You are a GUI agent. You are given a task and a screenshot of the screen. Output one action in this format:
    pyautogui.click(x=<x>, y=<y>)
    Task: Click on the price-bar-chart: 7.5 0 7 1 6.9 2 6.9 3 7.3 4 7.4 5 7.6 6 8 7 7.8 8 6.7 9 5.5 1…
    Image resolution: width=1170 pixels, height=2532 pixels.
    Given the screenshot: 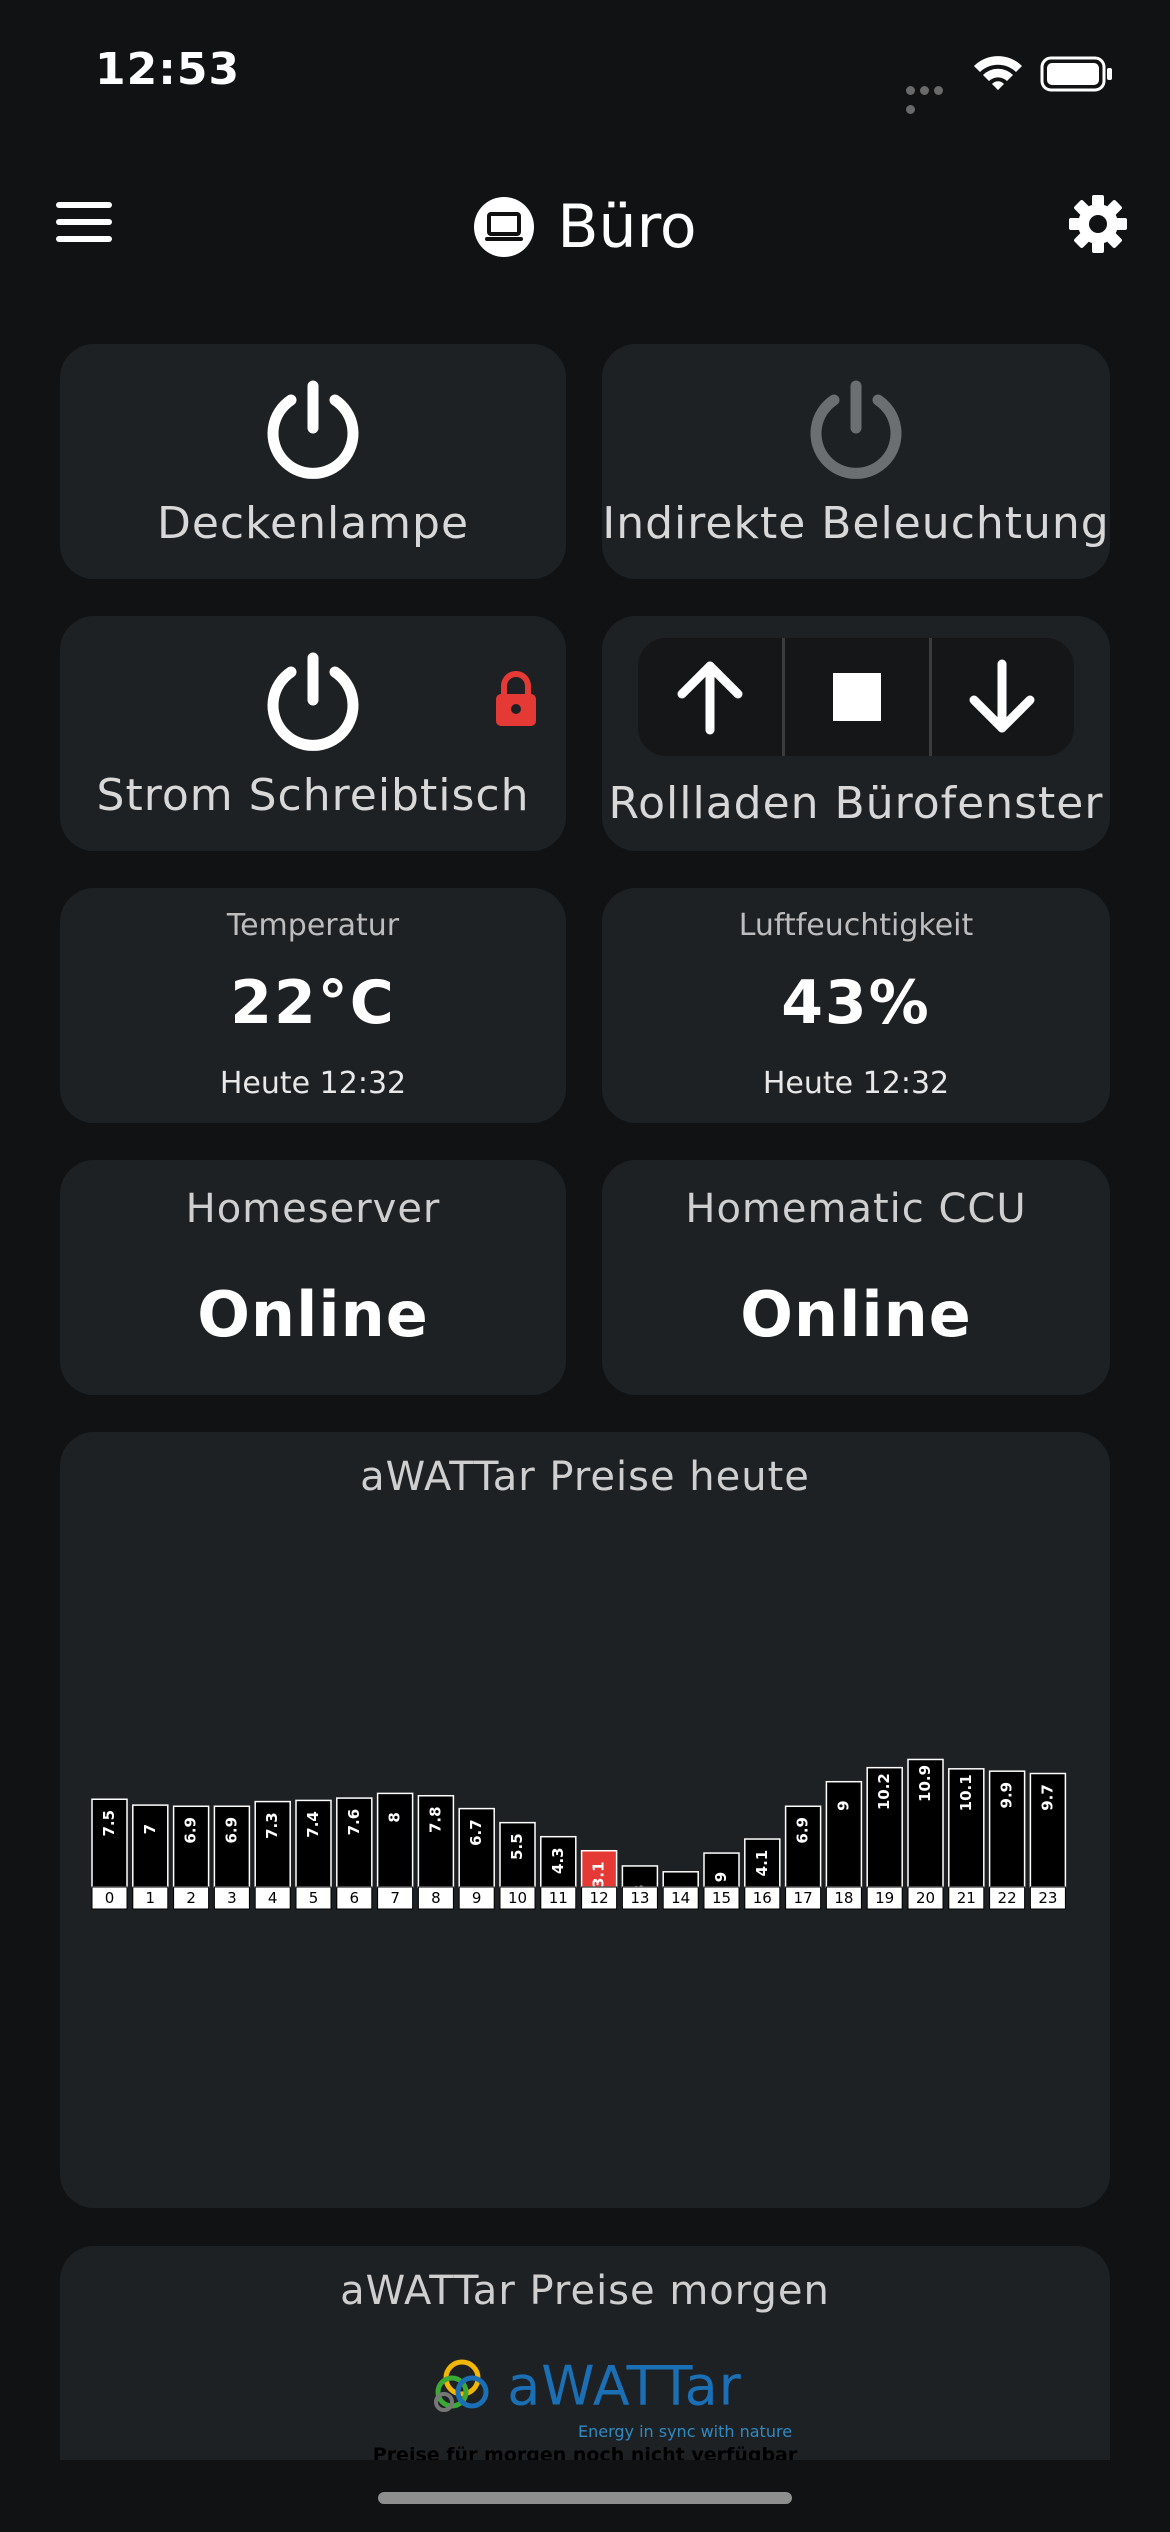 What is the action you would take?
    pyautogui.click(x=579, y=1834)
    